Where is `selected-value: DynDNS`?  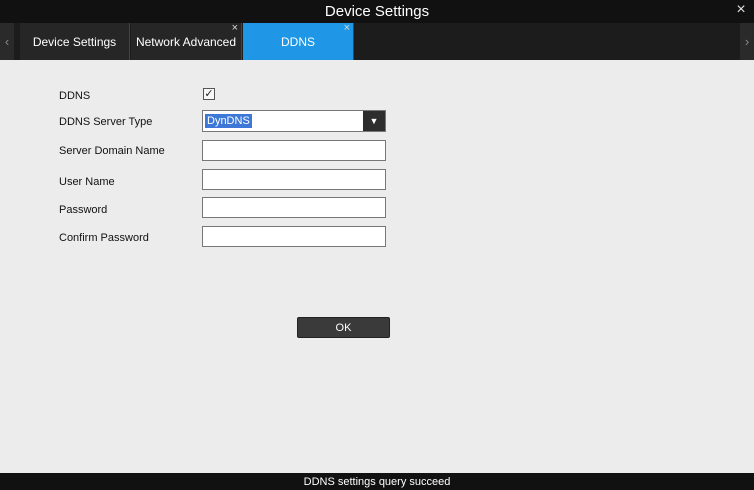
selected-value: DynDNS is located at coordinates (228, 121).